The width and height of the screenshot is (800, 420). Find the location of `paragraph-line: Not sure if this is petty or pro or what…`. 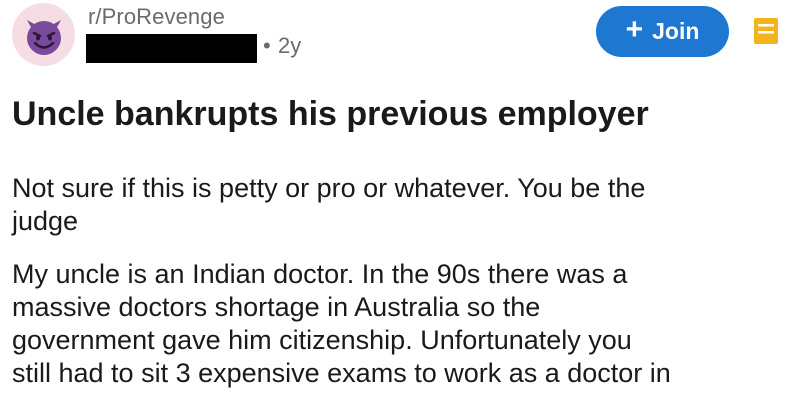

paragraph-line: Not sure if this is petty or pro or what… is located at coordinates (329, 188).